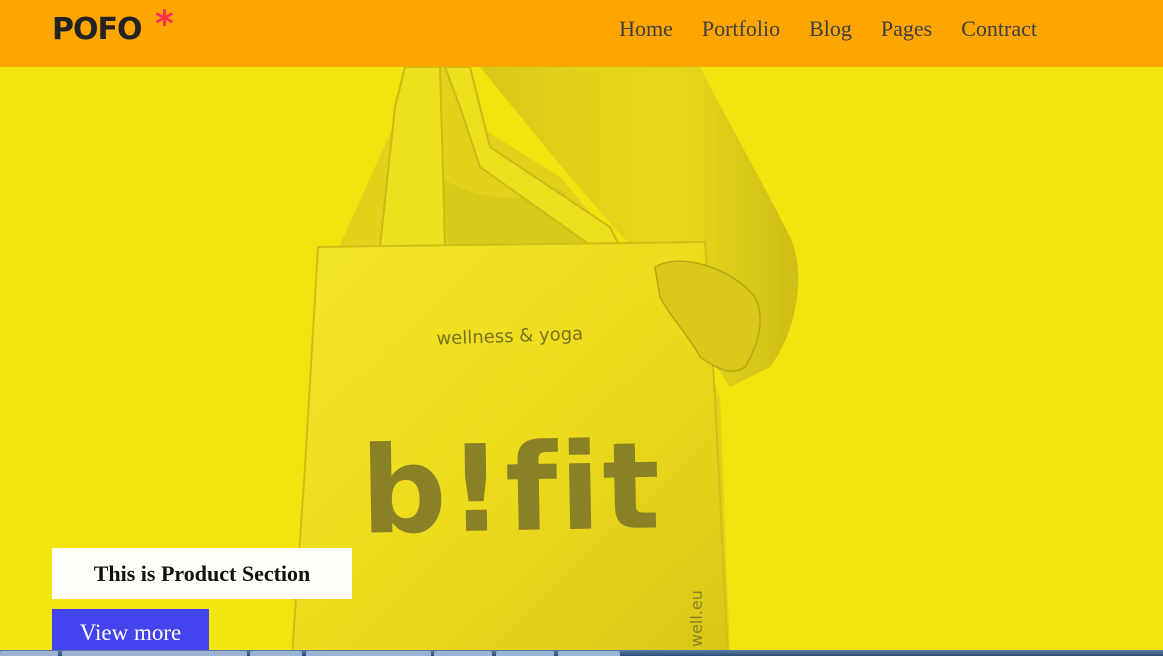  I want to click on nav-blog: Blog, so click(830, 29).